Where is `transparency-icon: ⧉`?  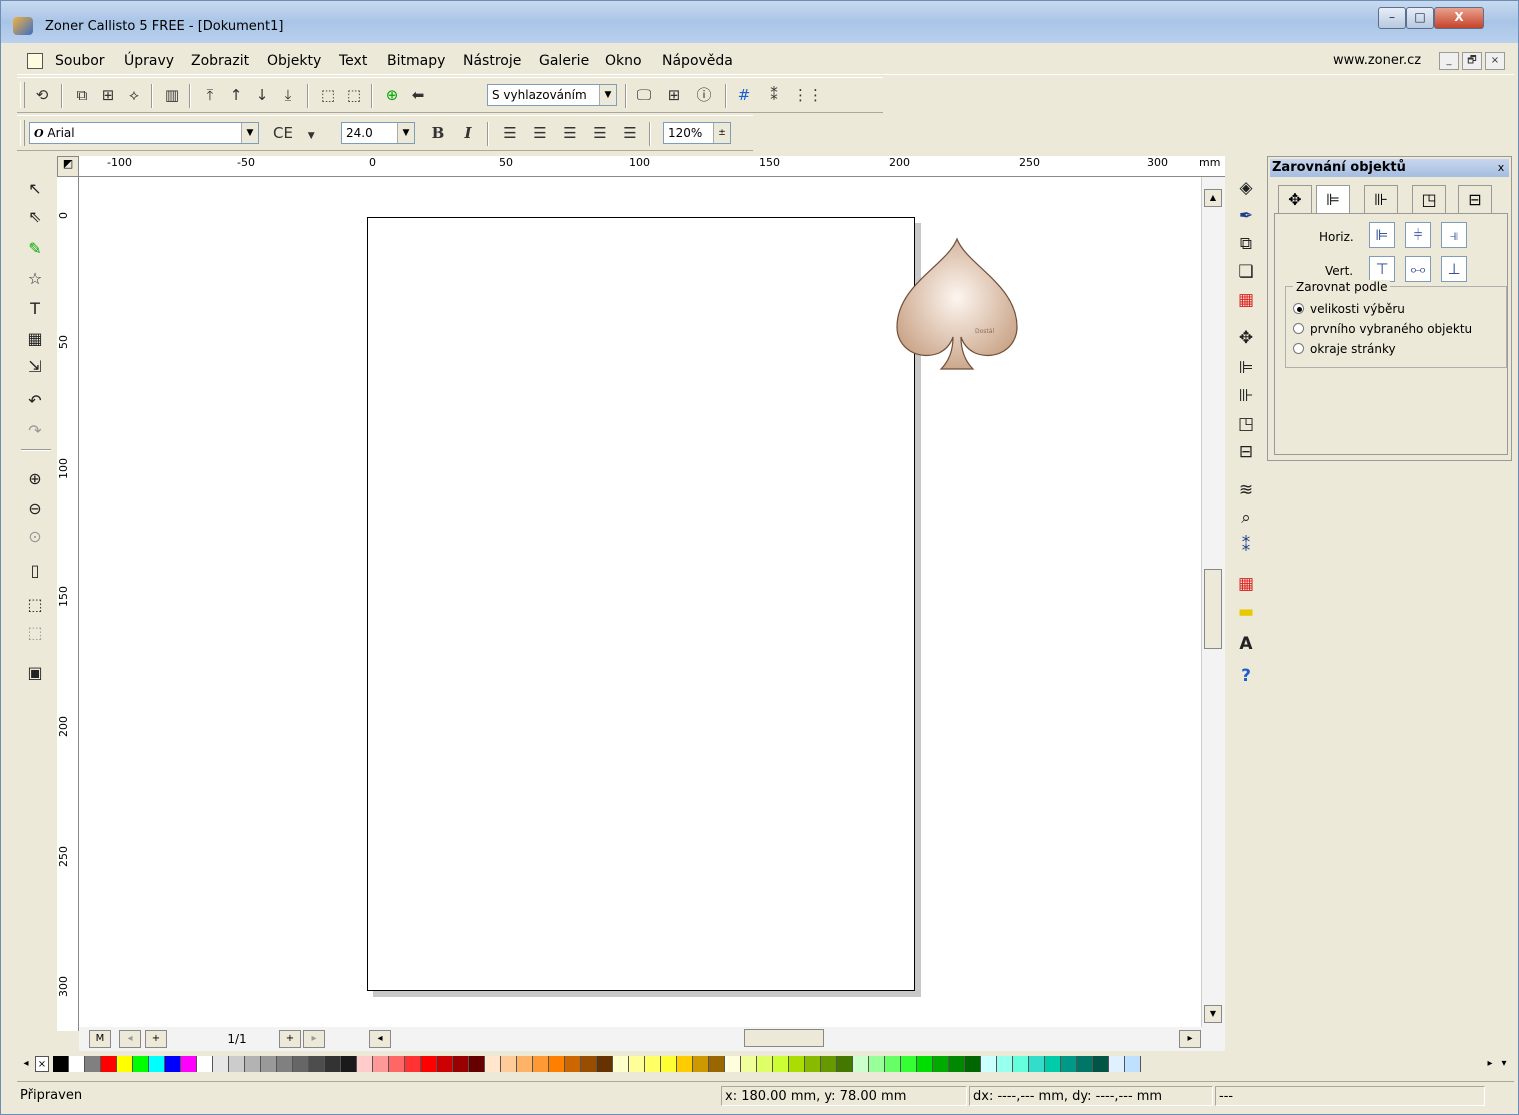
transparency-icon: ⧉ is located at coordinates (1246, 244).